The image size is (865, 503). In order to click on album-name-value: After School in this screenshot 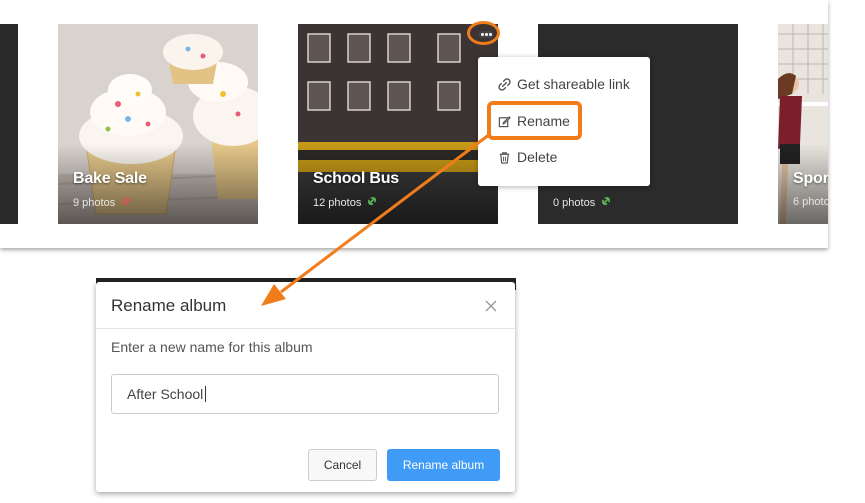, I will do `click(165, 394)`.